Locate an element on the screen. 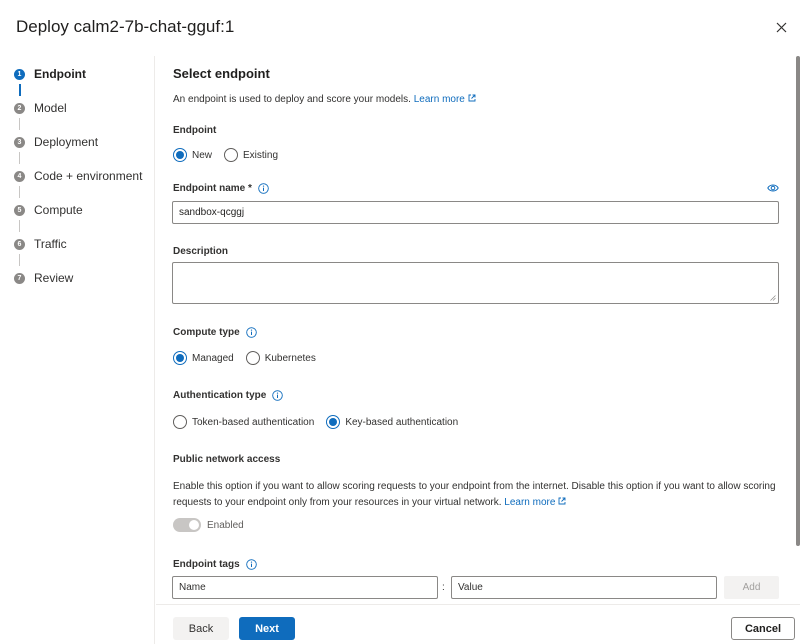  radio-label: New is located at coordinates (202, 155).